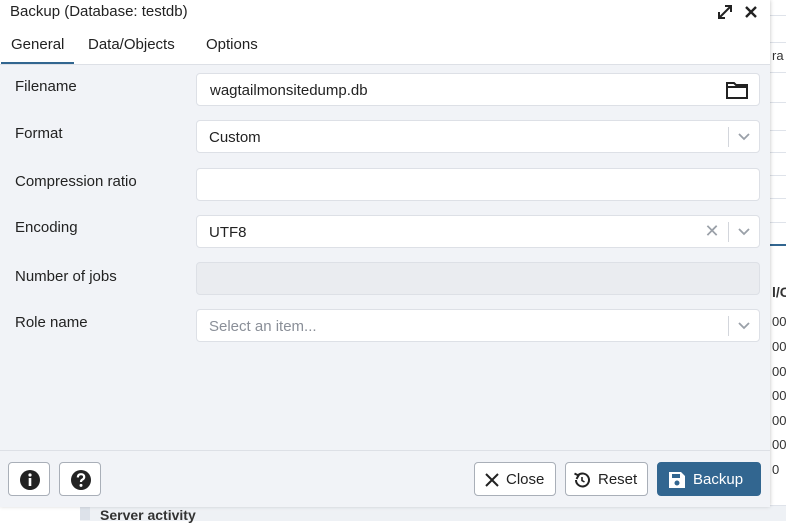 This screenshot has height=523, width=786. Describe the element at coordinates (99, 11) in the screenshot. I see `dialog-title: Backup (Database: testdb)` at that location.